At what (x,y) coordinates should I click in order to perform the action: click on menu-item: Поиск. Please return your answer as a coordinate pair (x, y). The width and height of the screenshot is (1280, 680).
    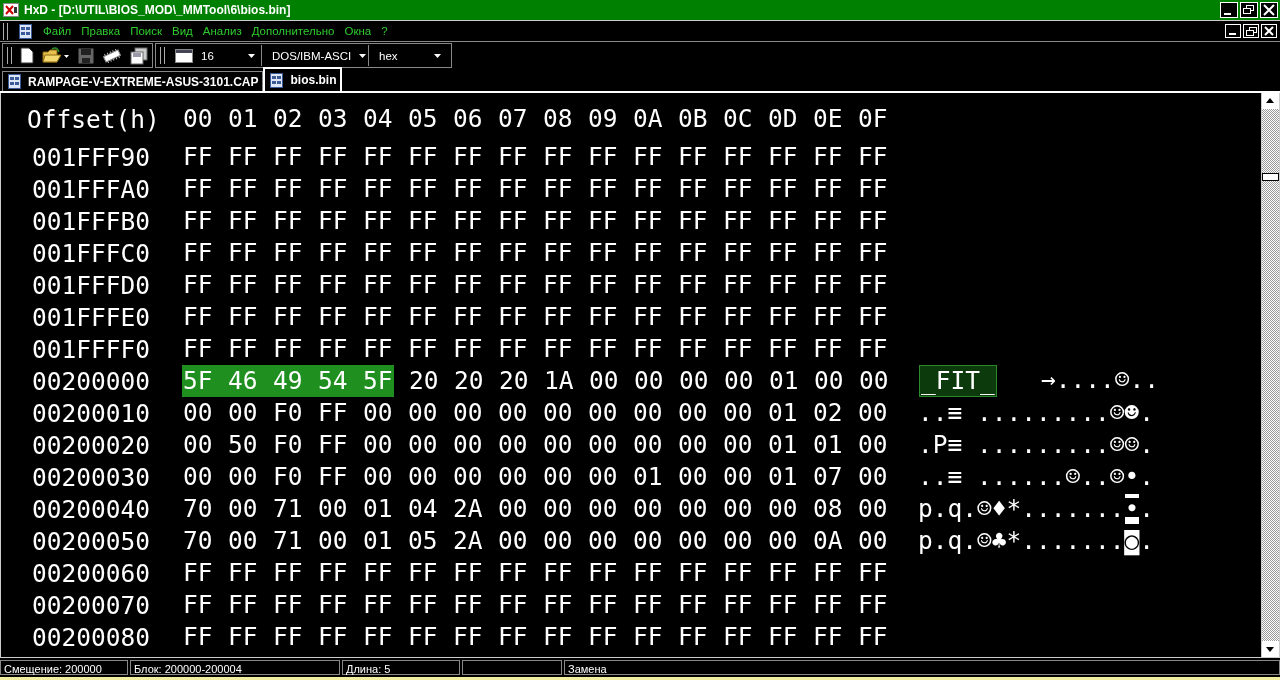
    Looking at the image, I should click on (146, 31).